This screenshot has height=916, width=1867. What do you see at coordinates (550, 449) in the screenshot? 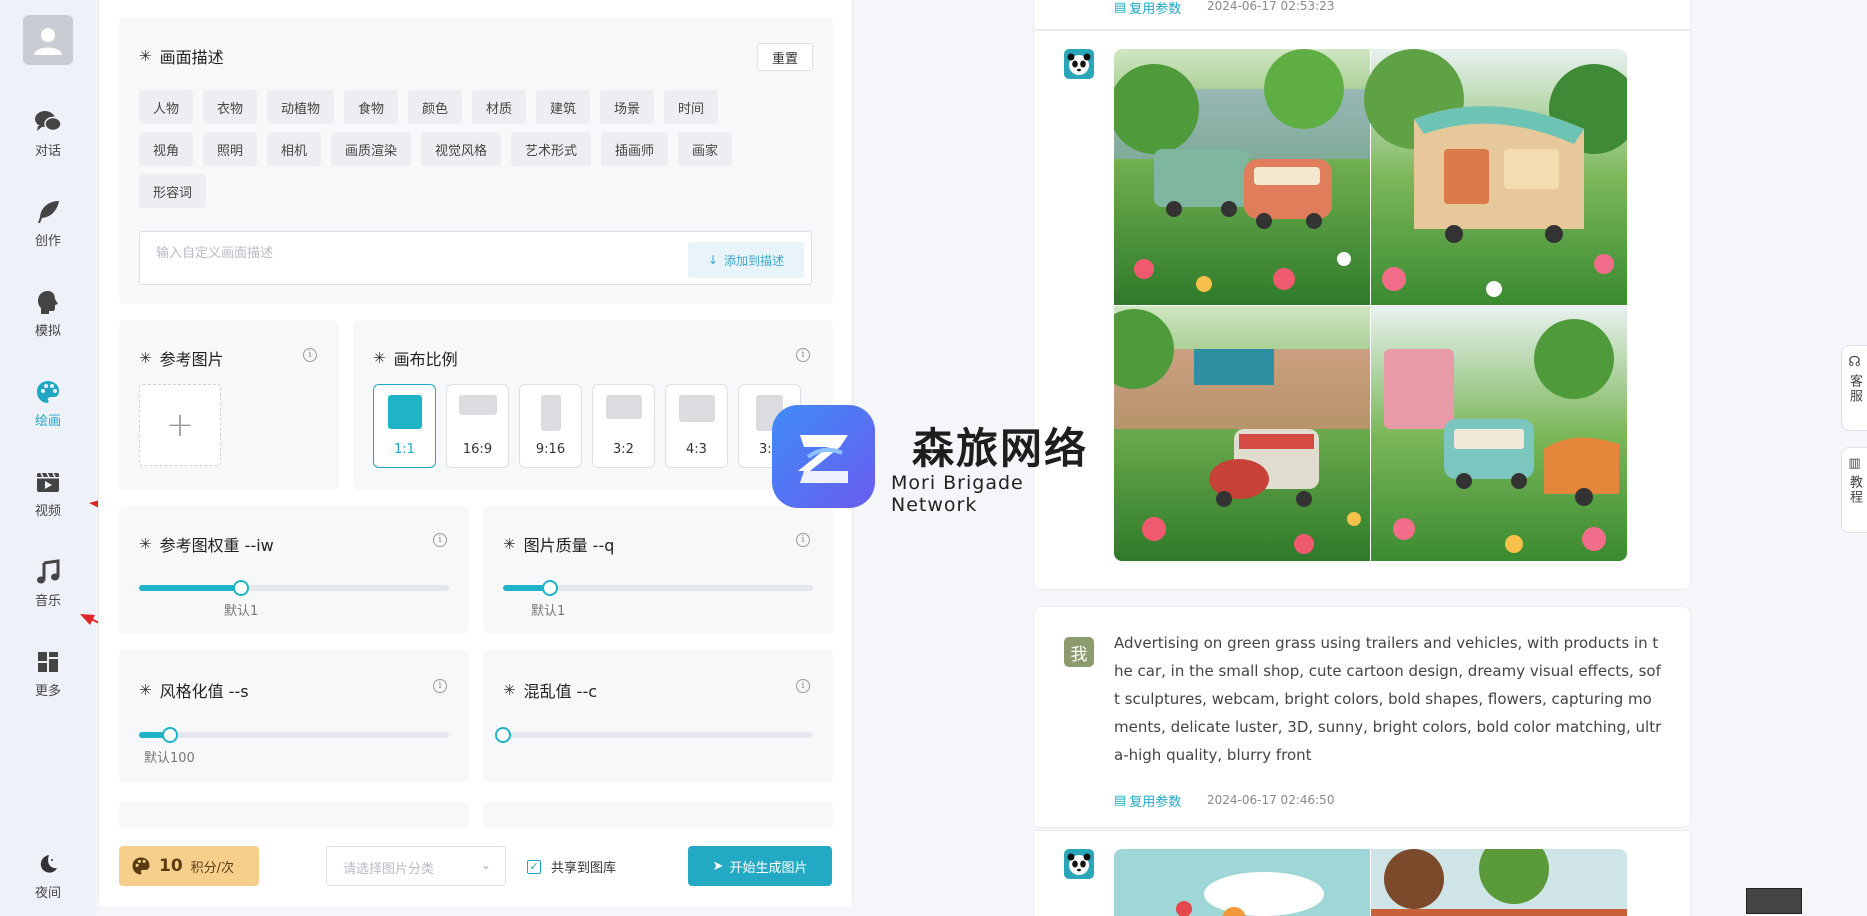
I see `ratio-label: 9:16` at bounding box center [550, 449].